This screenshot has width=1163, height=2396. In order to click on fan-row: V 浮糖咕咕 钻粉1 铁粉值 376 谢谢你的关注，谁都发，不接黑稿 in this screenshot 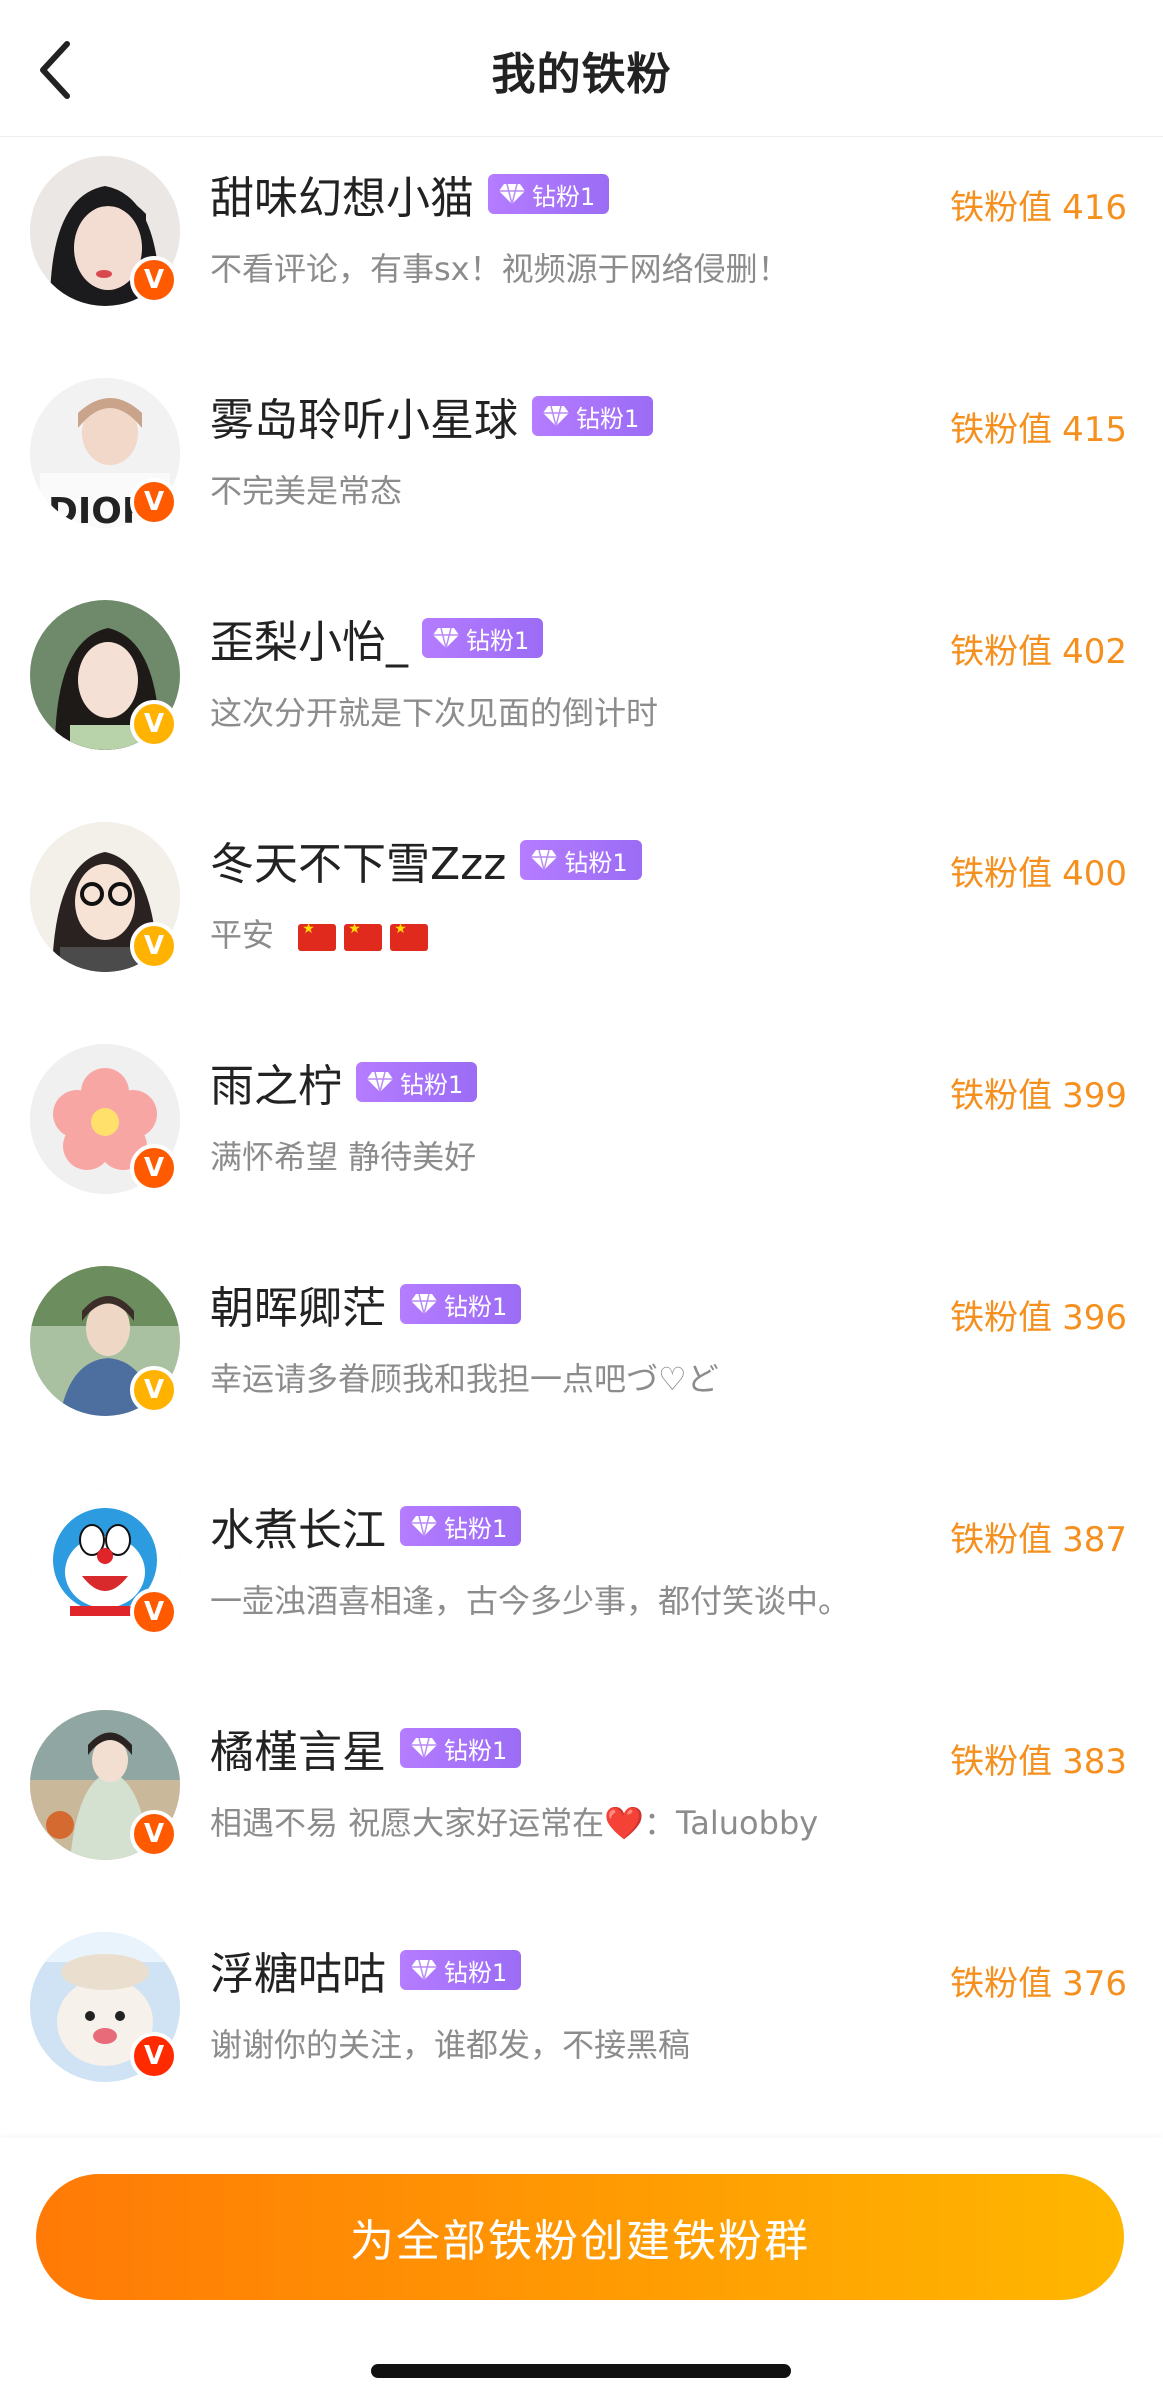, I will do `click(581, 2023)`.